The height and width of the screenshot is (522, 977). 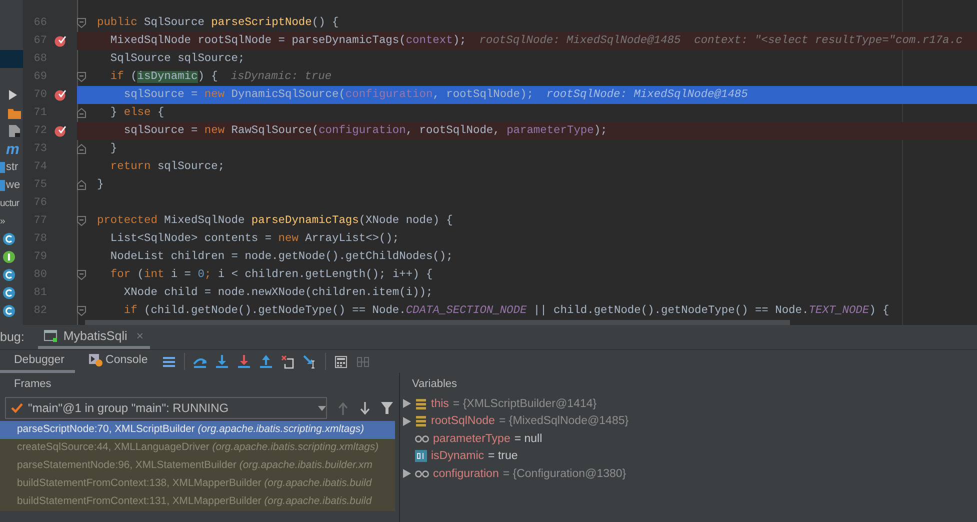 I want to click on frame-item: buildStatementFromContext:131, XMLMapperBuilder (org.apache.ibatis.build, so click(x=197, y=502).